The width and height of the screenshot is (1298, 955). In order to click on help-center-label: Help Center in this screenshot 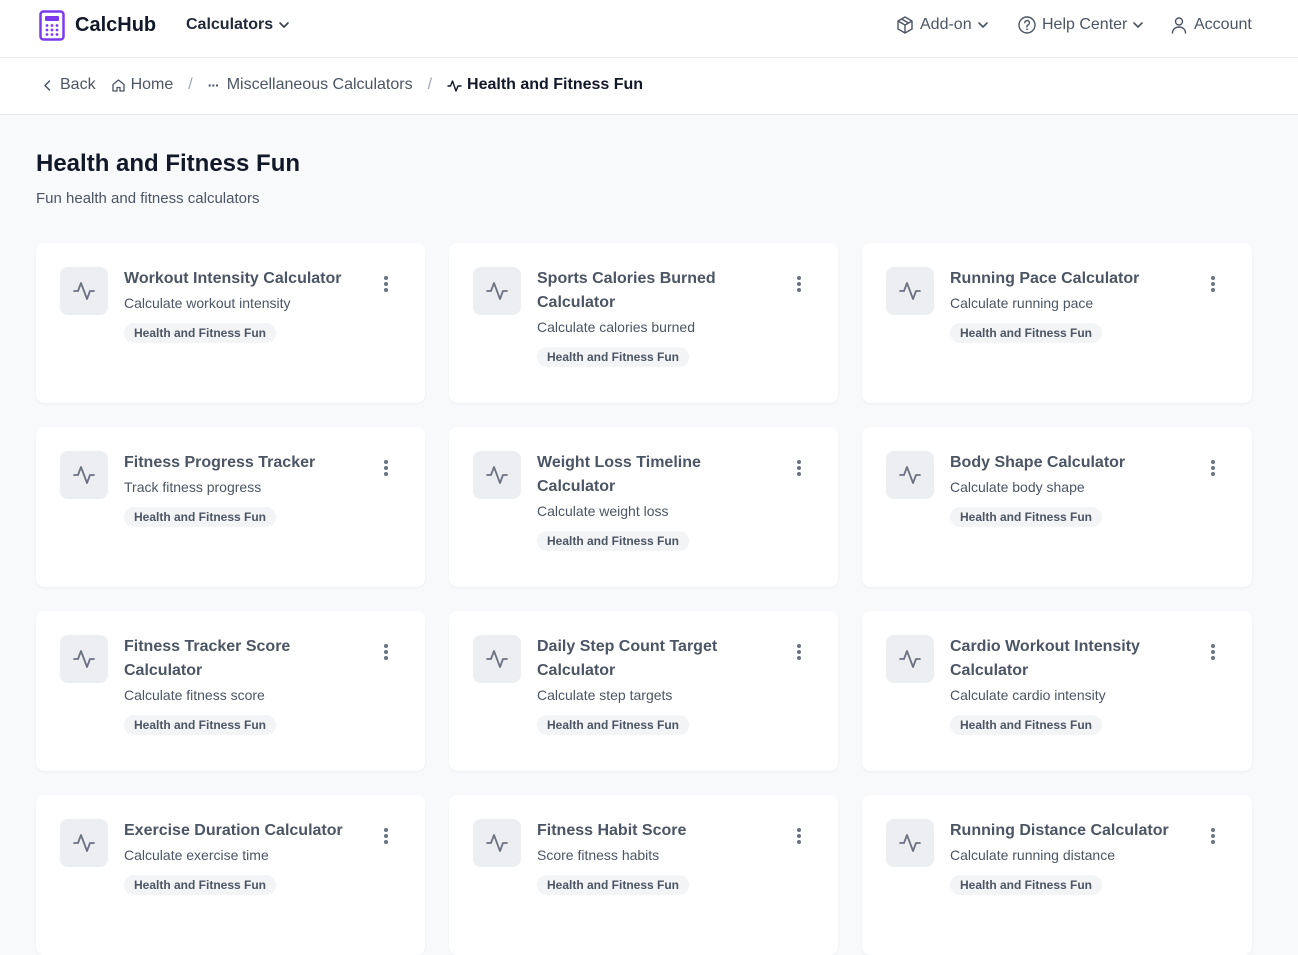, I will do `click(1085, 24)`.